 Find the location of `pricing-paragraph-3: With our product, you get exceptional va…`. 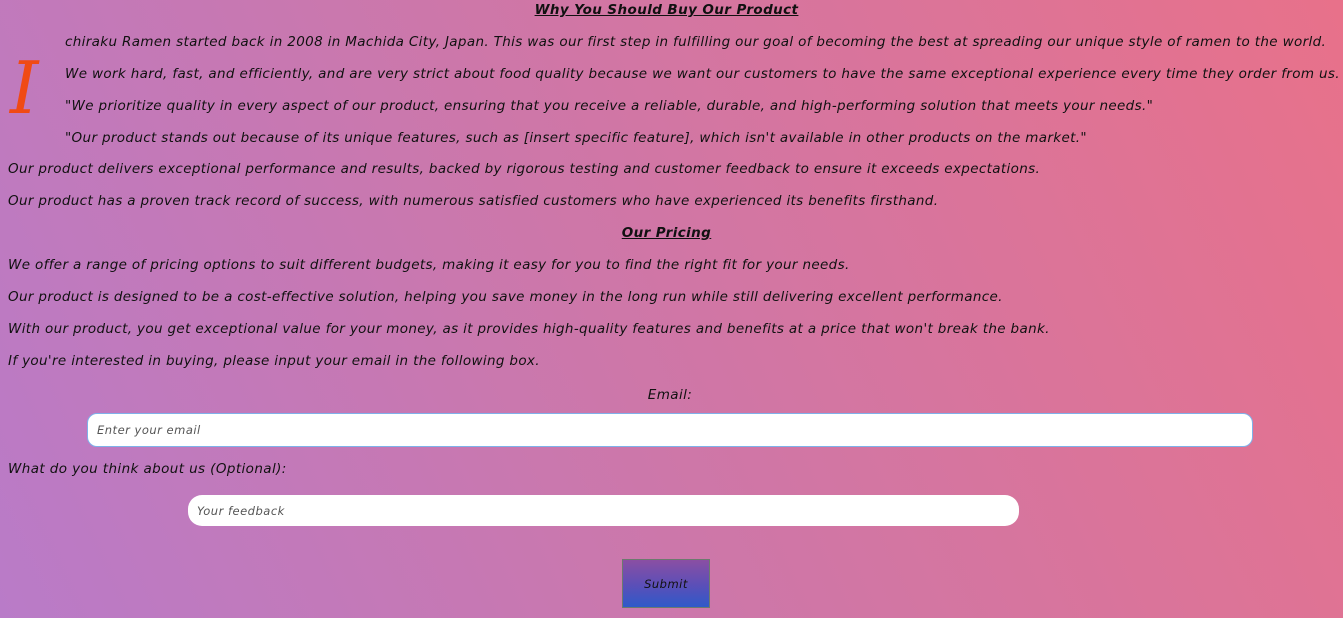

pricing-paragraph-3: With our product, you get exceptional va… is located at coordinates (529, 329).